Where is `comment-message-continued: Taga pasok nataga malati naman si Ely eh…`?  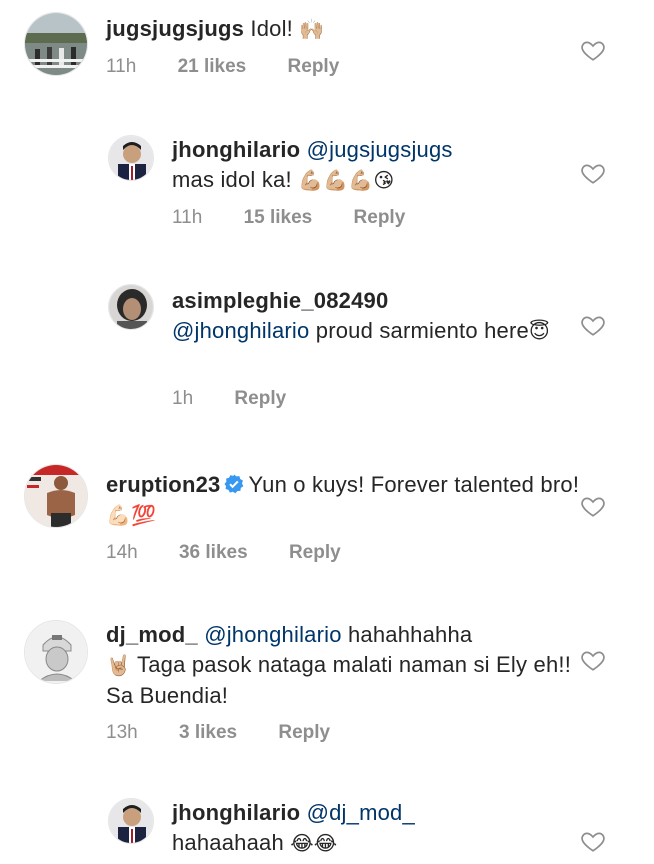 comment-message-continued: Taga pasok nataga malati naman si Ely eh… is located at coordinates (339, 680).